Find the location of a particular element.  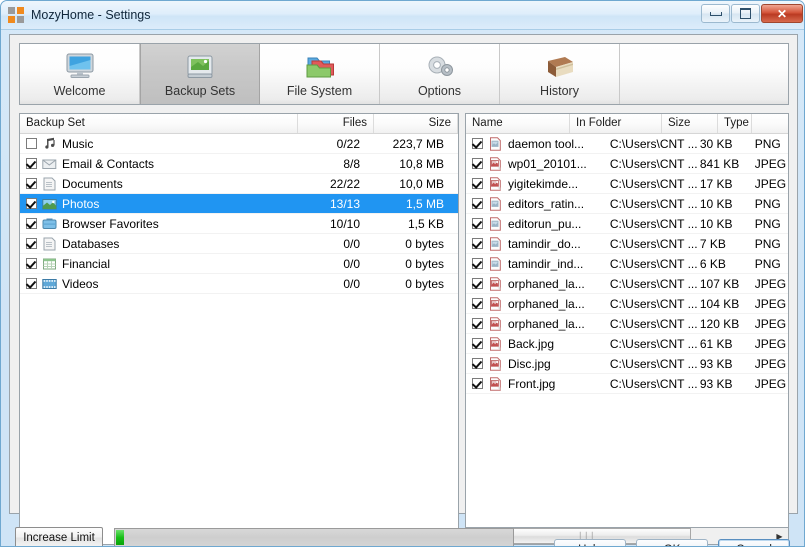

row-file-size: 841 KB is located at coordinates (719, 163).